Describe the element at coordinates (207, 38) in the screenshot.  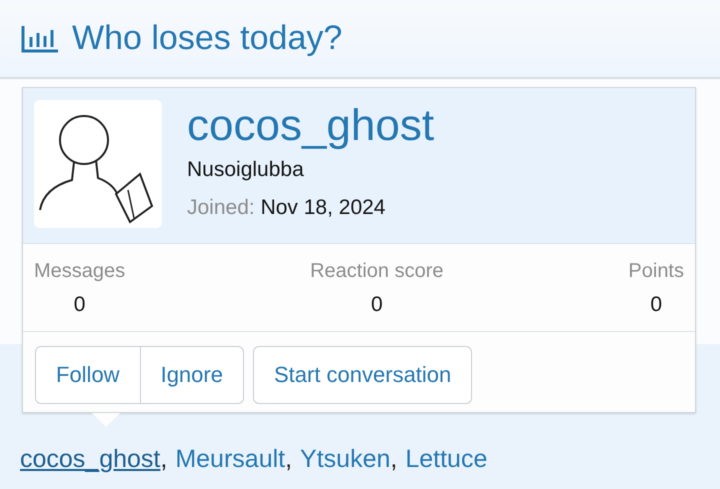
I see `page-title: Who loses today?` at that location.